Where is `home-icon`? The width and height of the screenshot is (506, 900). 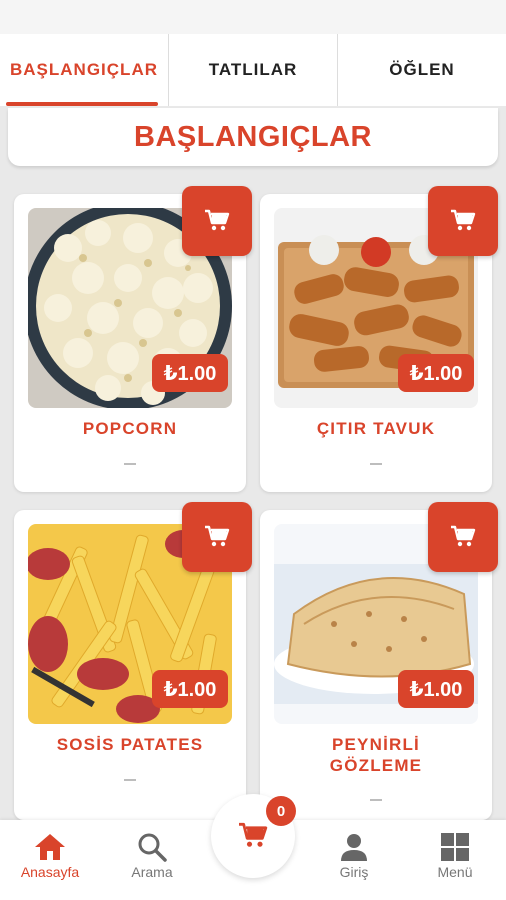
home-icon is located at coordinates (50, 847).